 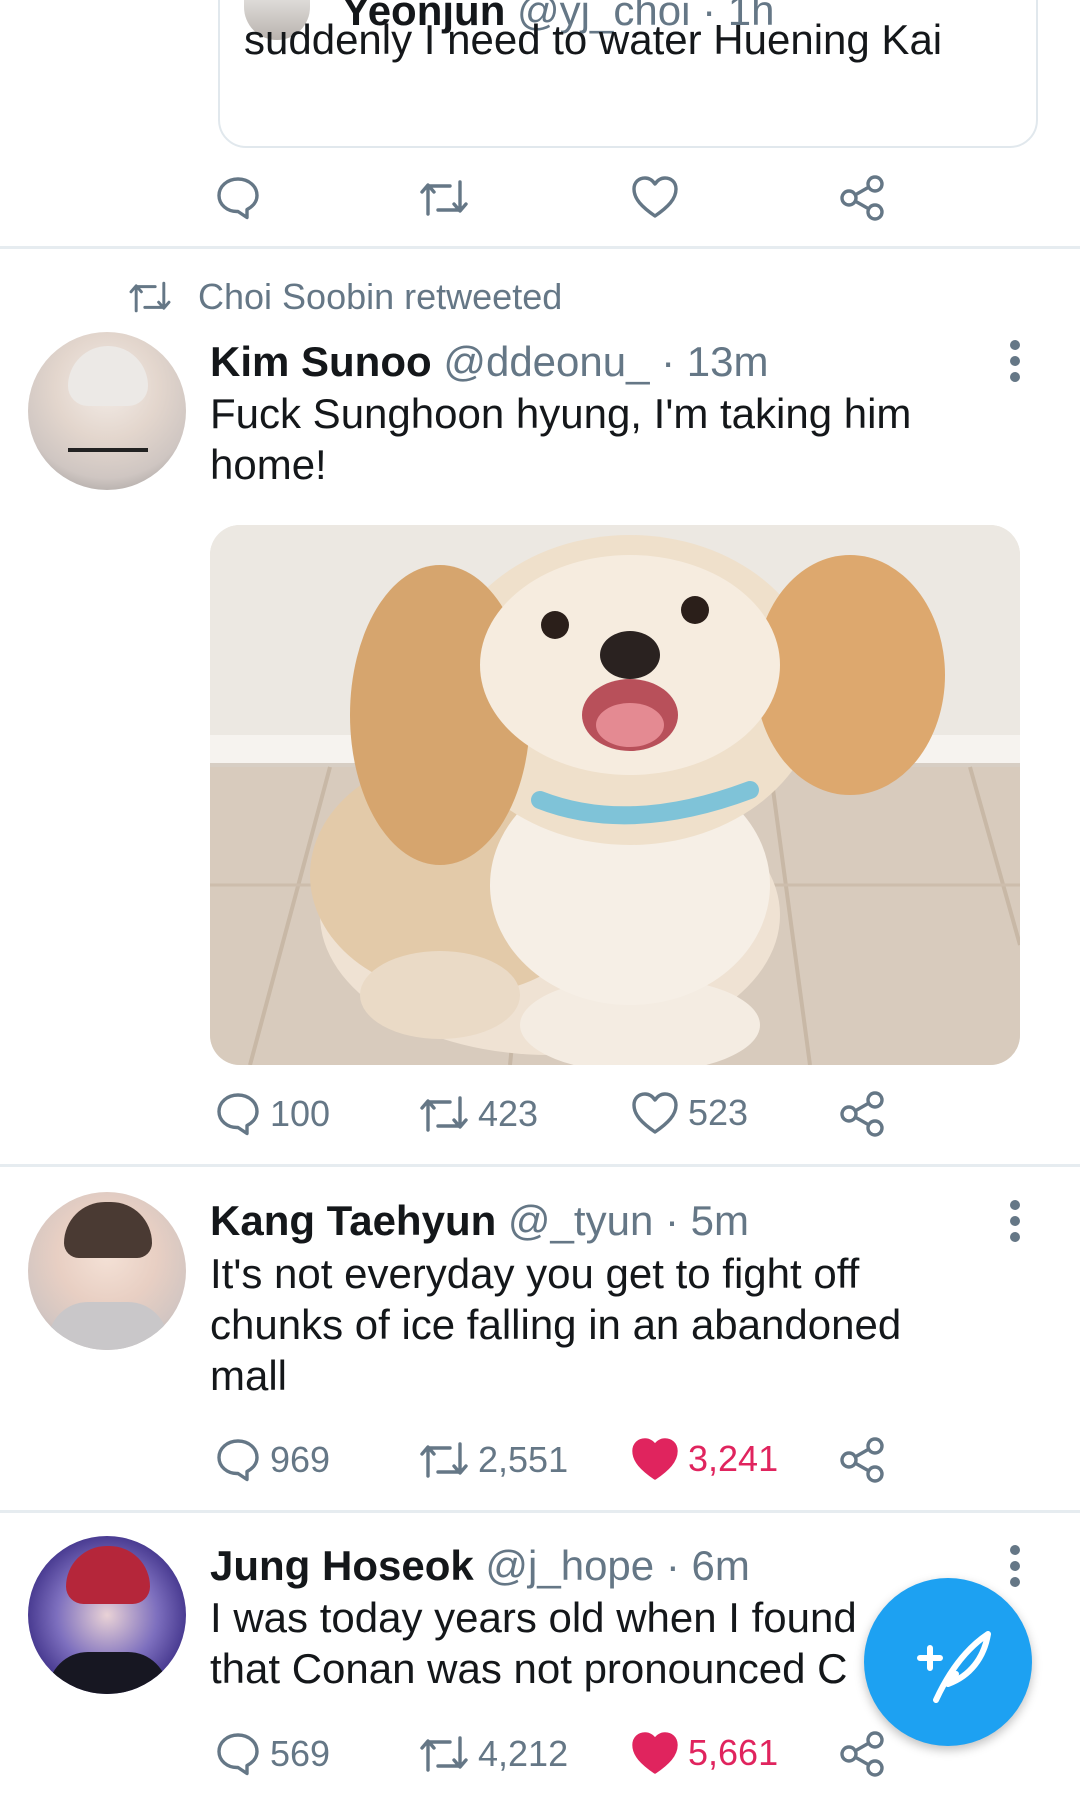 I want to click on retweet-count: 423, so click(x=508, y=1113).